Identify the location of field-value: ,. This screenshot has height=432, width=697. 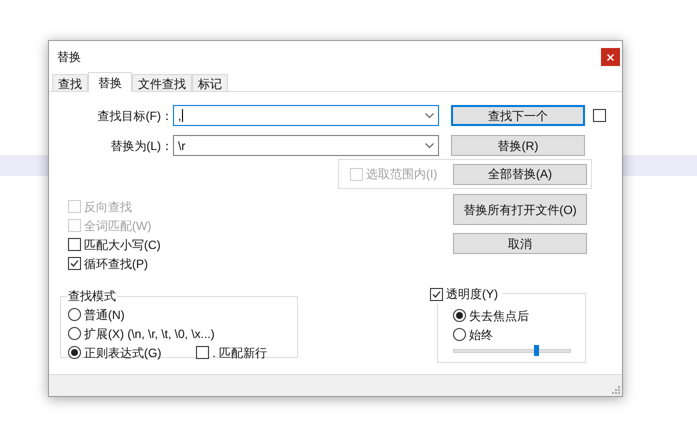
(180, 116).